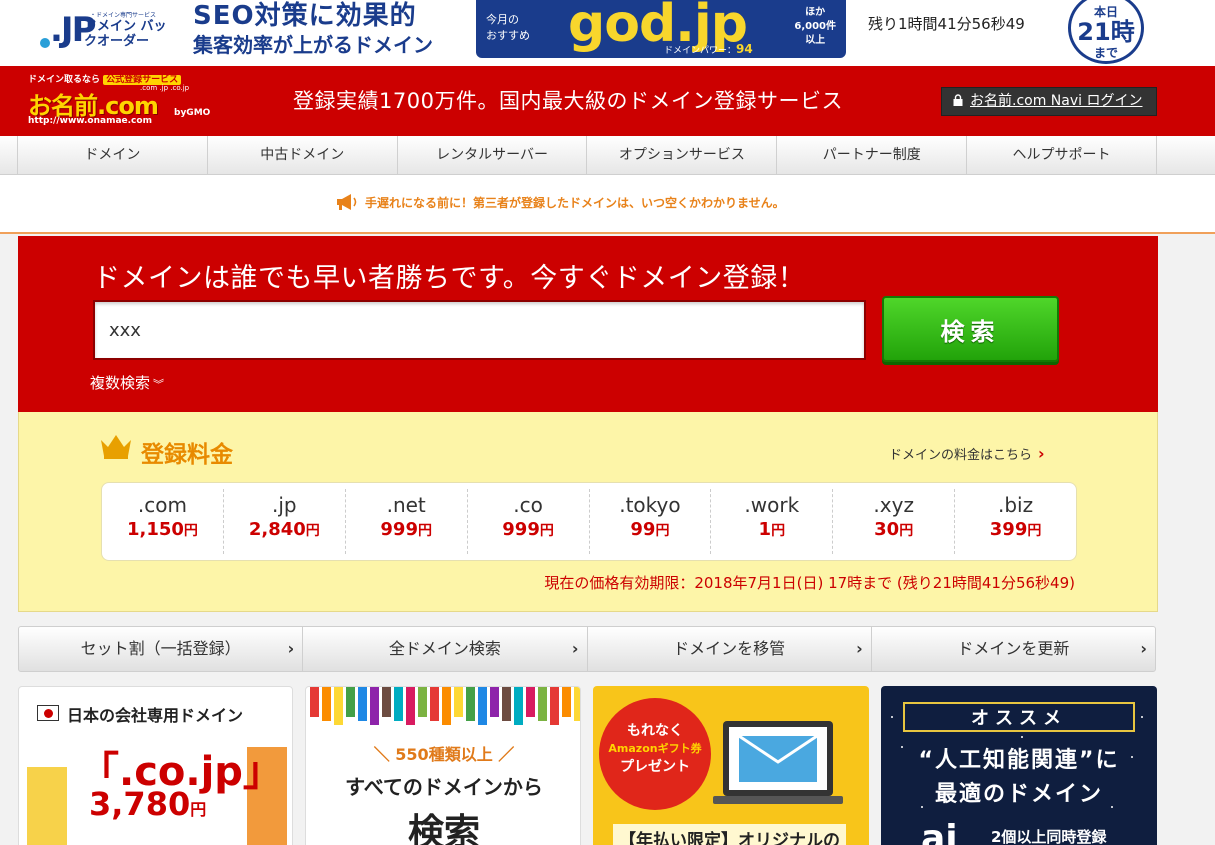  I want to click on promo-card-all-search: ＼ 550種類以上 ／ すべてのドメインから 検索, so click(443, 765).